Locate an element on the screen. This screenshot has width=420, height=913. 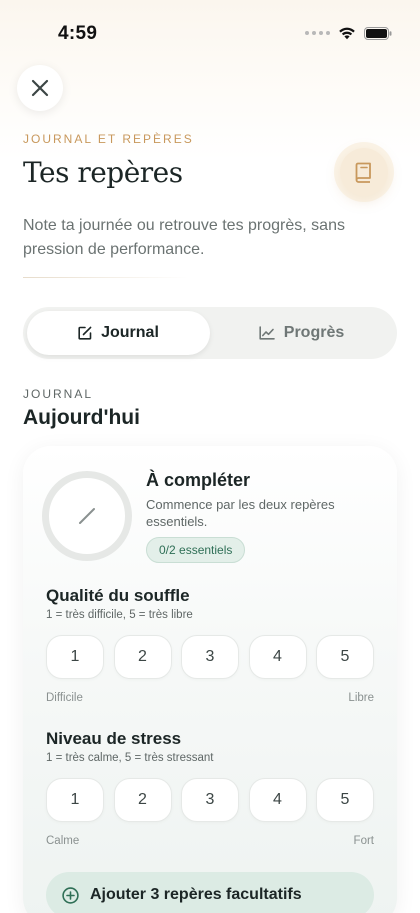
status-badge: 0/2 essentiels is located at coordinates (196, 550).